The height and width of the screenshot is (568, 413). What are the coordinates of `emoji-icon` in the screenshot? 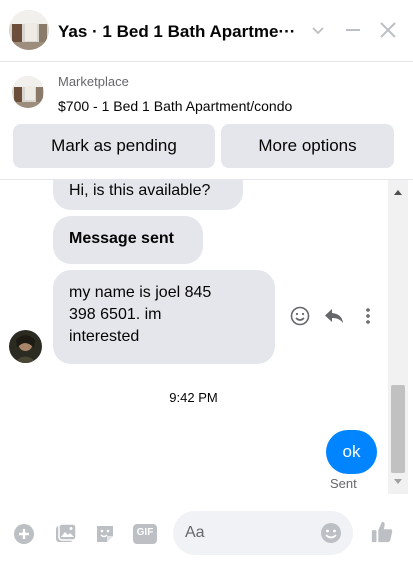 It's located at (331, 533).